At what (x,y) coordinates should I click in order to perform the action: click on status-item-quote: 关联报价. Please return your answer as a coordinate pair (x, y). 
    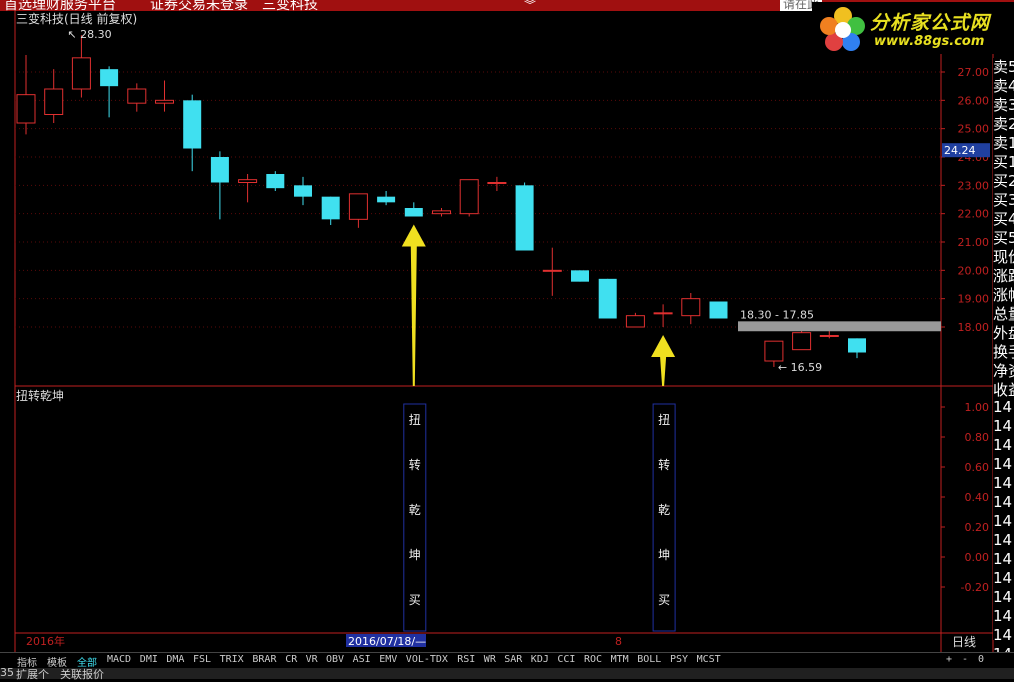
    Looking at the image, I should click on (82, 674).